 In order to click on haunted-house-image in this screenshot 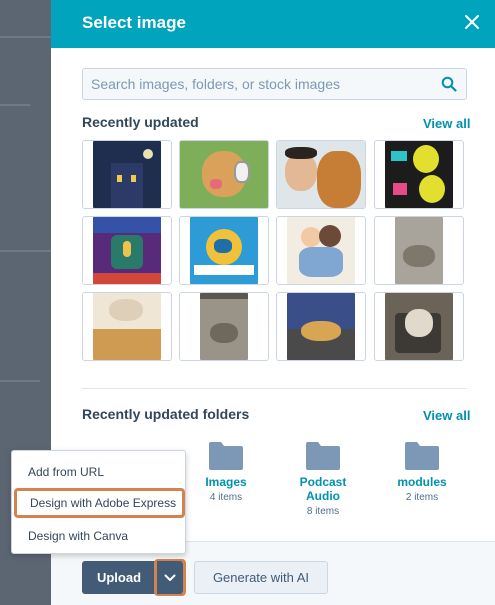, I will do `click(127, 174)`.